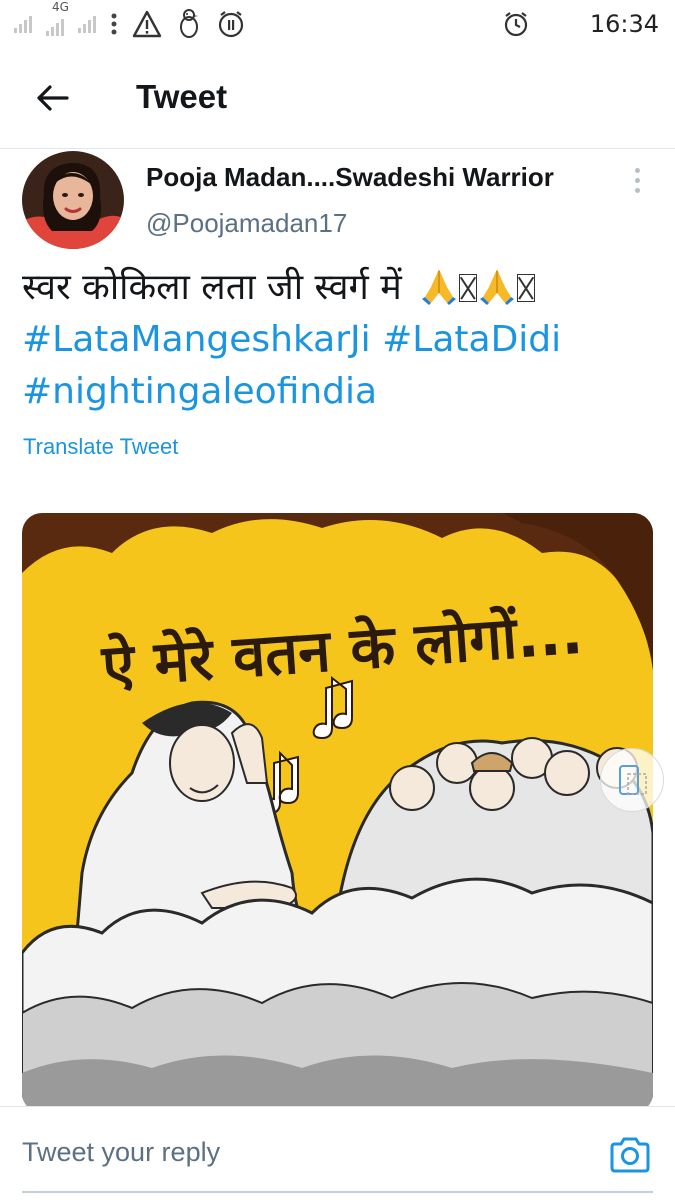  What do you see at coordinates (100, 447) in the screenshot?
I see `translate-tweet-link: Translate Tweet` at bounding box center [100, 447].